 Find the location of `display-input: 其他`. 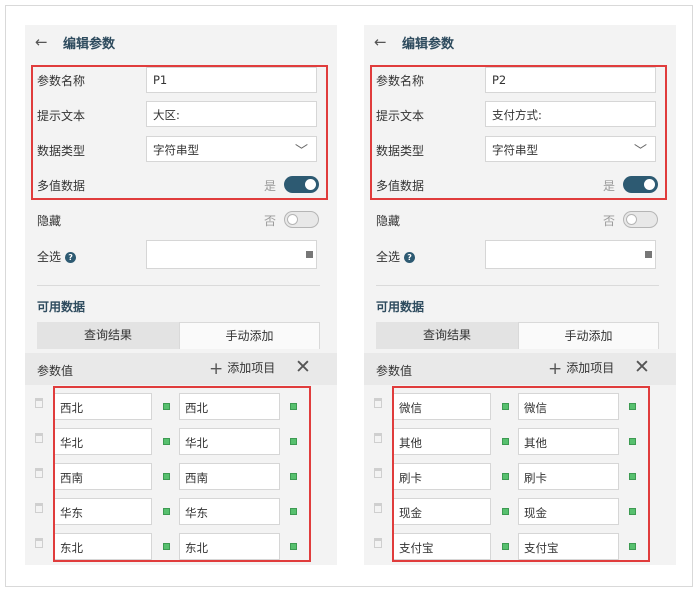

display-input: 其他 is located at coordinates (568, 441).